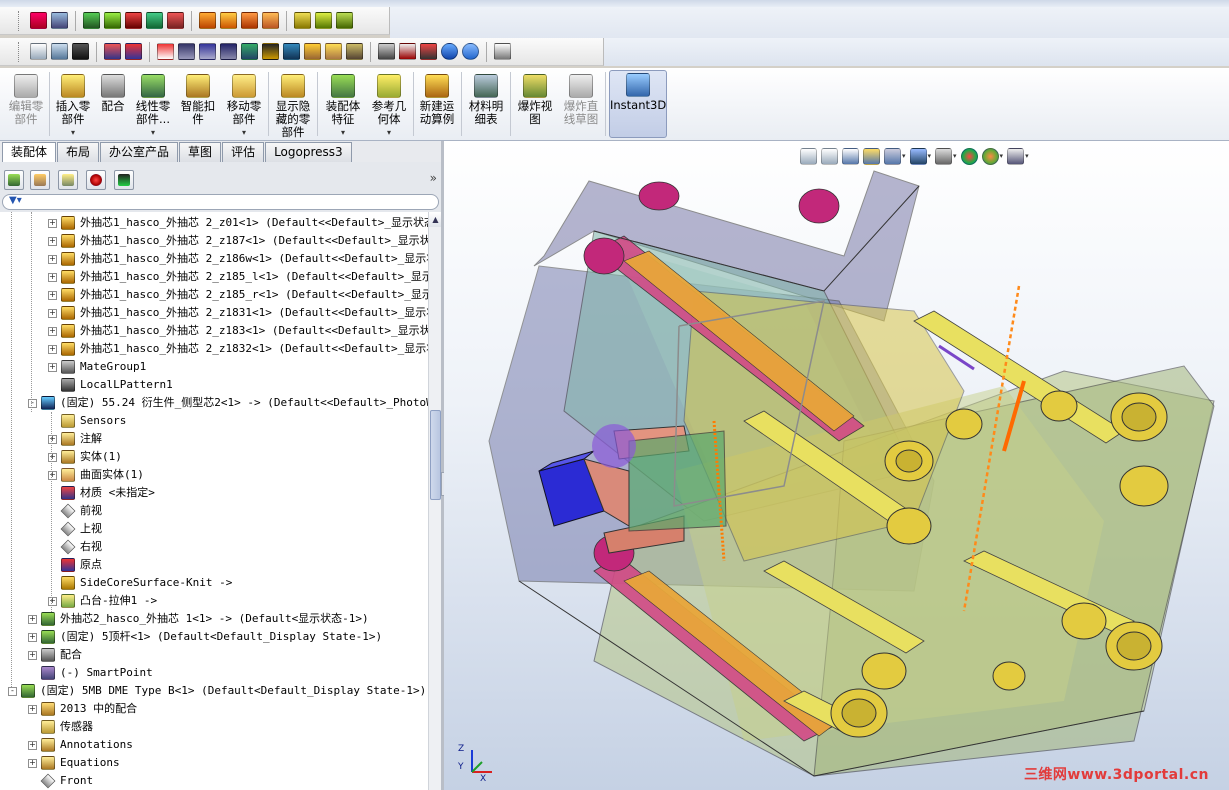  I want to click on mate-button: 配合, so click(113, 92).